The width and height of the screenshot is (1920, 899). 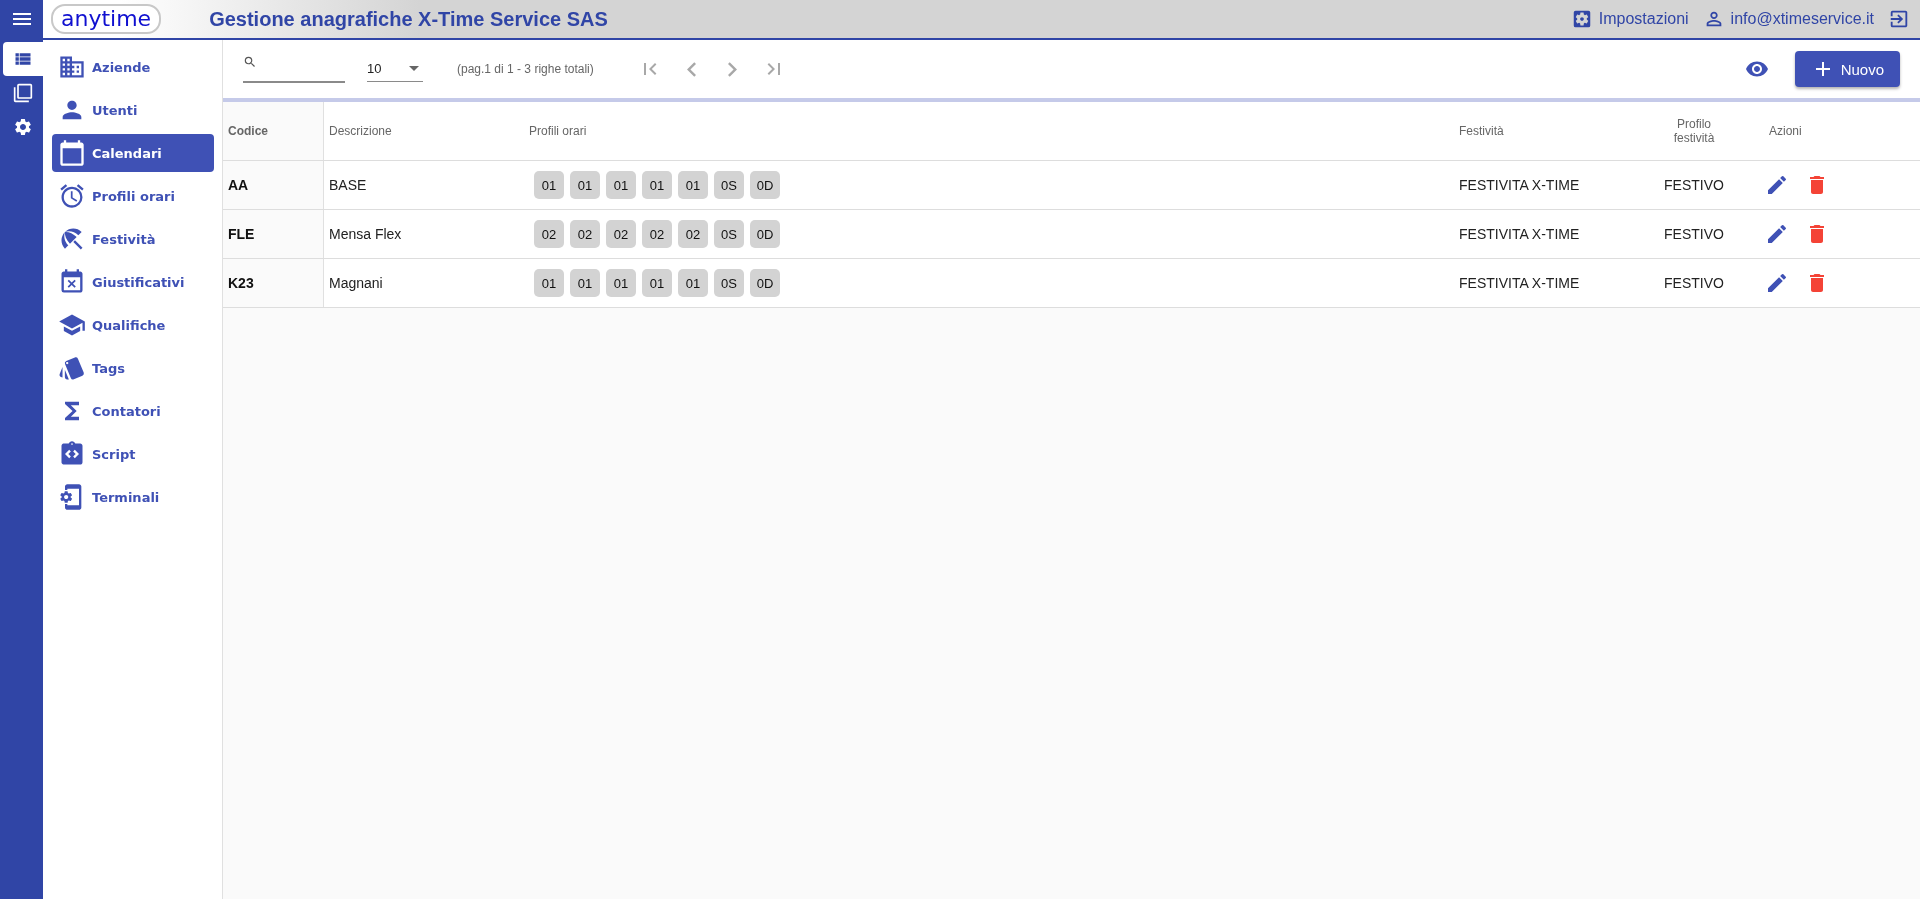 What do you see at coordinates (1629, 19) in the screenshot?
I see `settings-link: Impostazioni` at bounding box center [1629, 19].